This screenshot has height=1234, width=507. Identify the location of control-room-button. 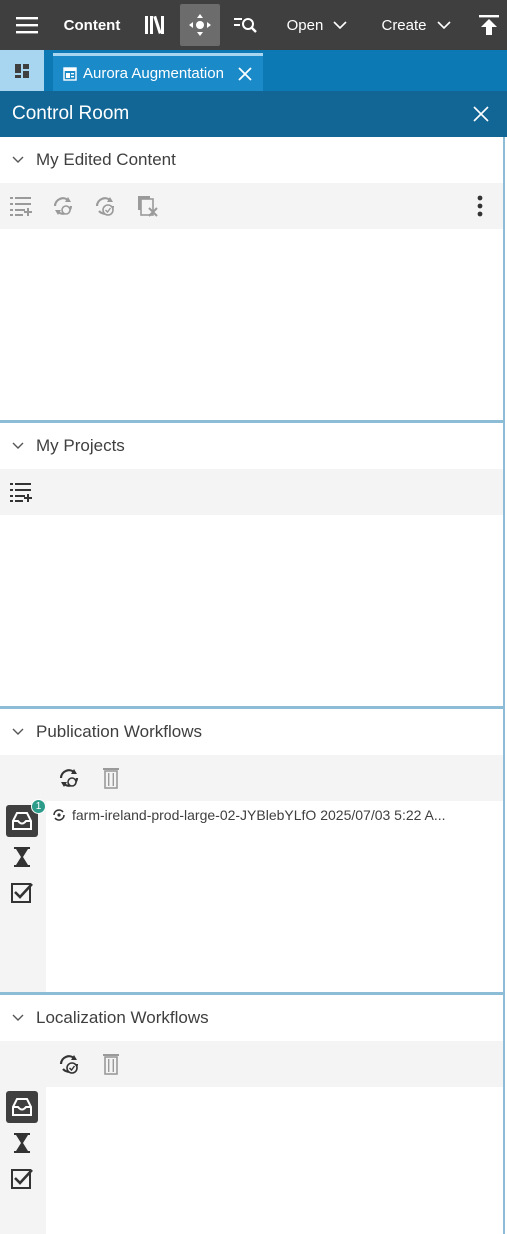
(200, 25).